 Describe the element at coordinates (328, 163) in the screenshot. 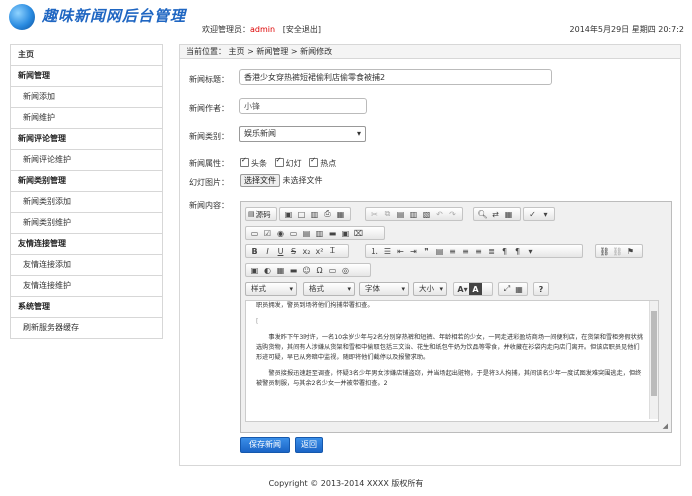

I see `attr-hot-label: 热点` at that location.